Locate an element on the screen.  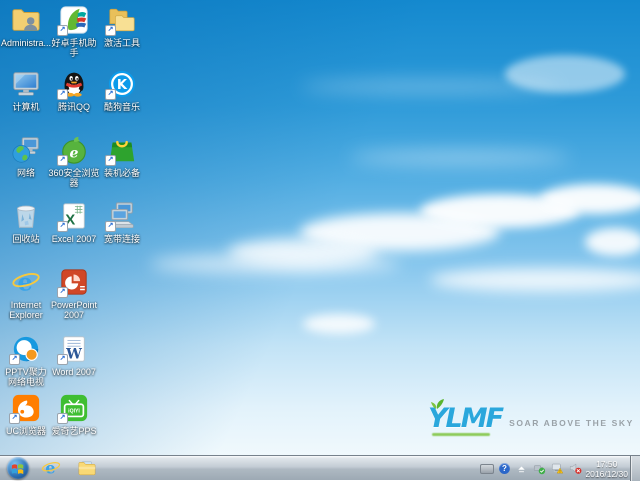
icon-label: 腾讯QQ is located at coordinates (73, 107).